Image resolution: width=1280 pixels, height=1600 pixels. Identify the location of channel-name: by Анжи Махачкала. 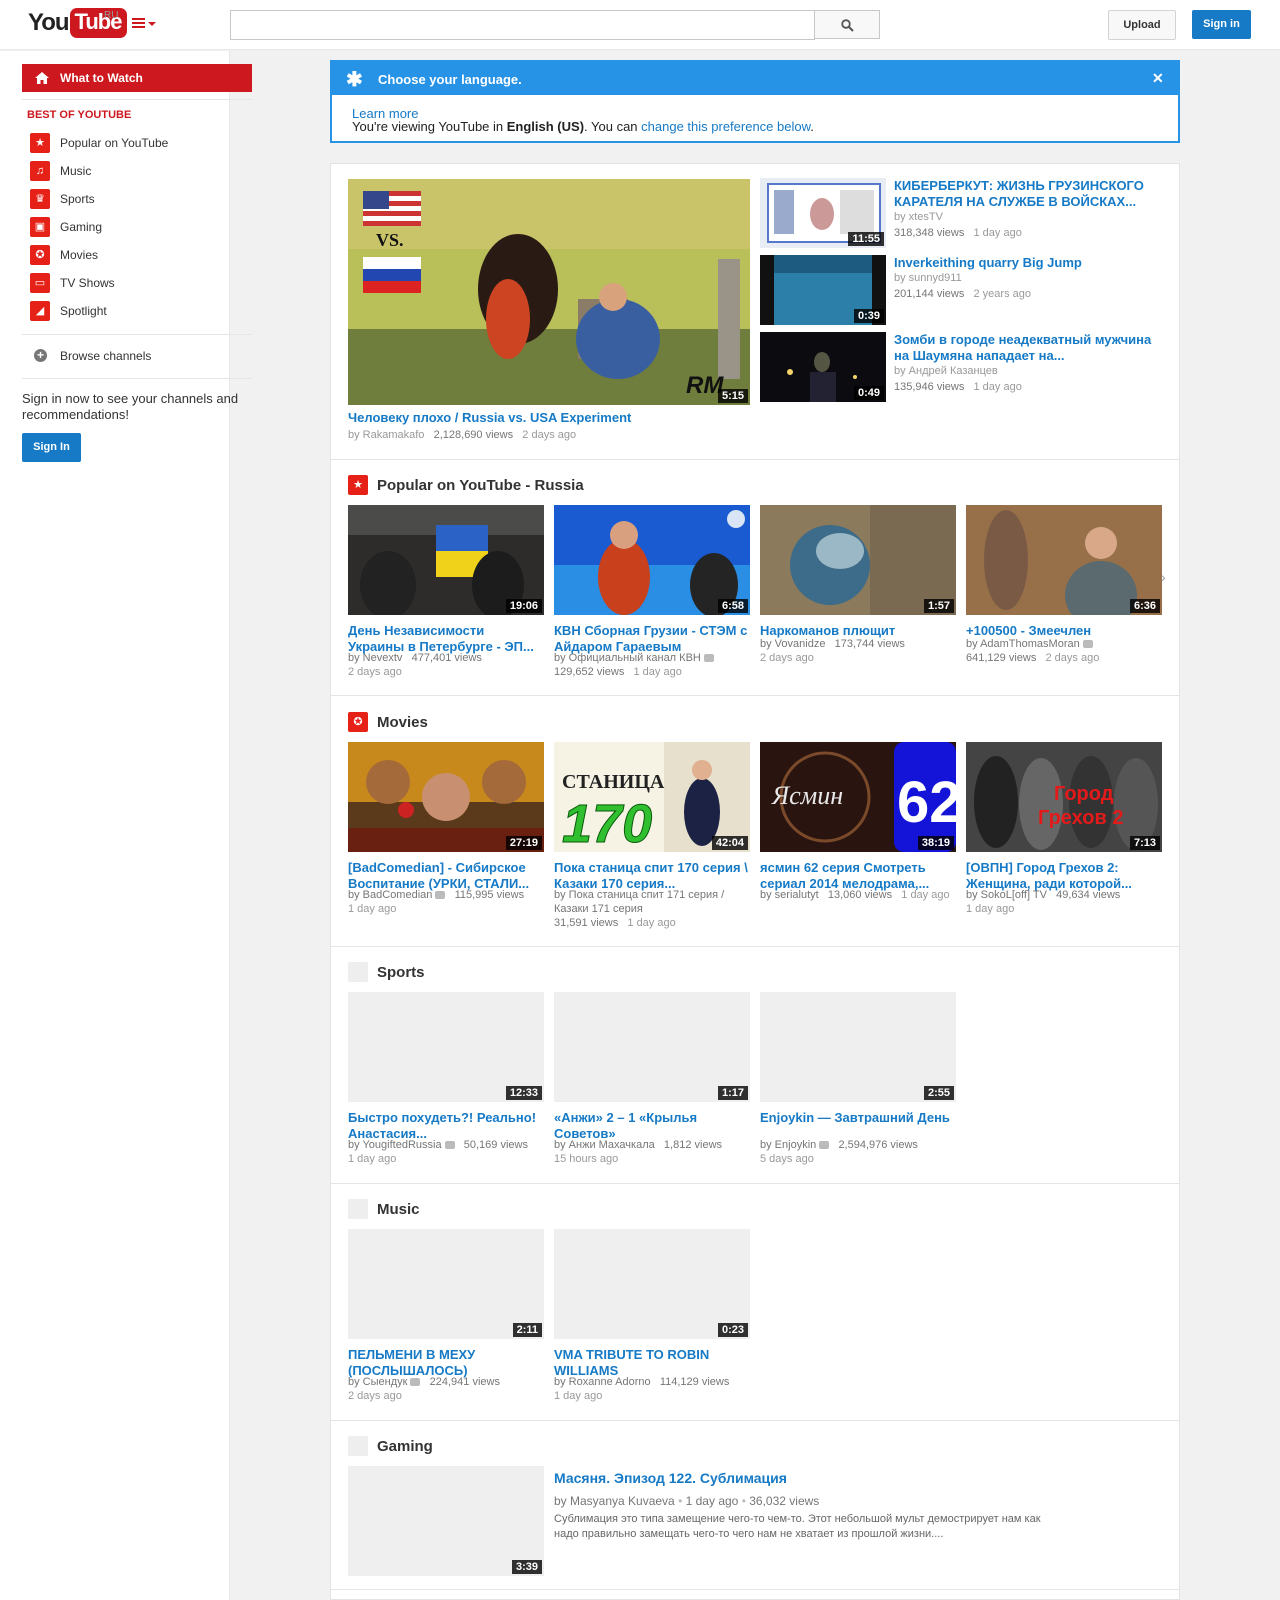
(604, 1145).